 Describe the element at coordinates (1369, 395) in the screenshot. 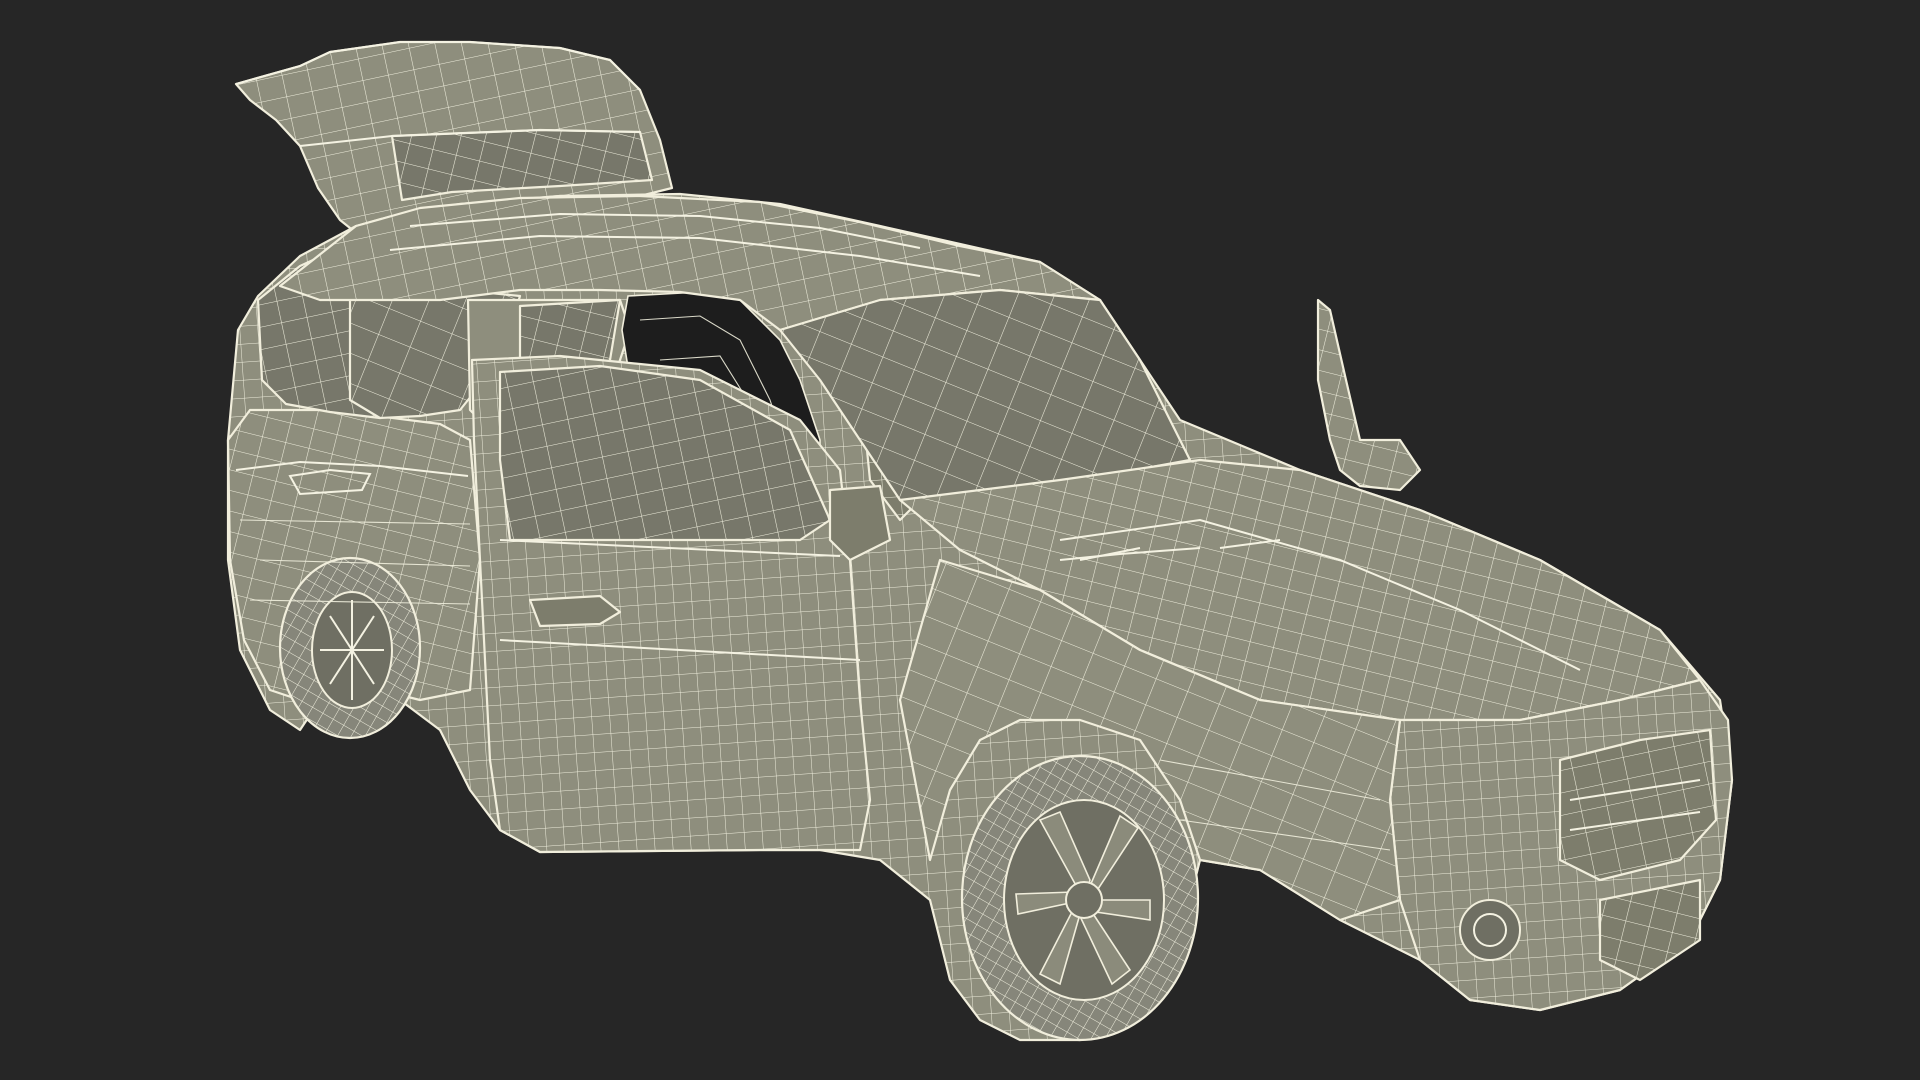

I see `side-mirror-right` at that location.